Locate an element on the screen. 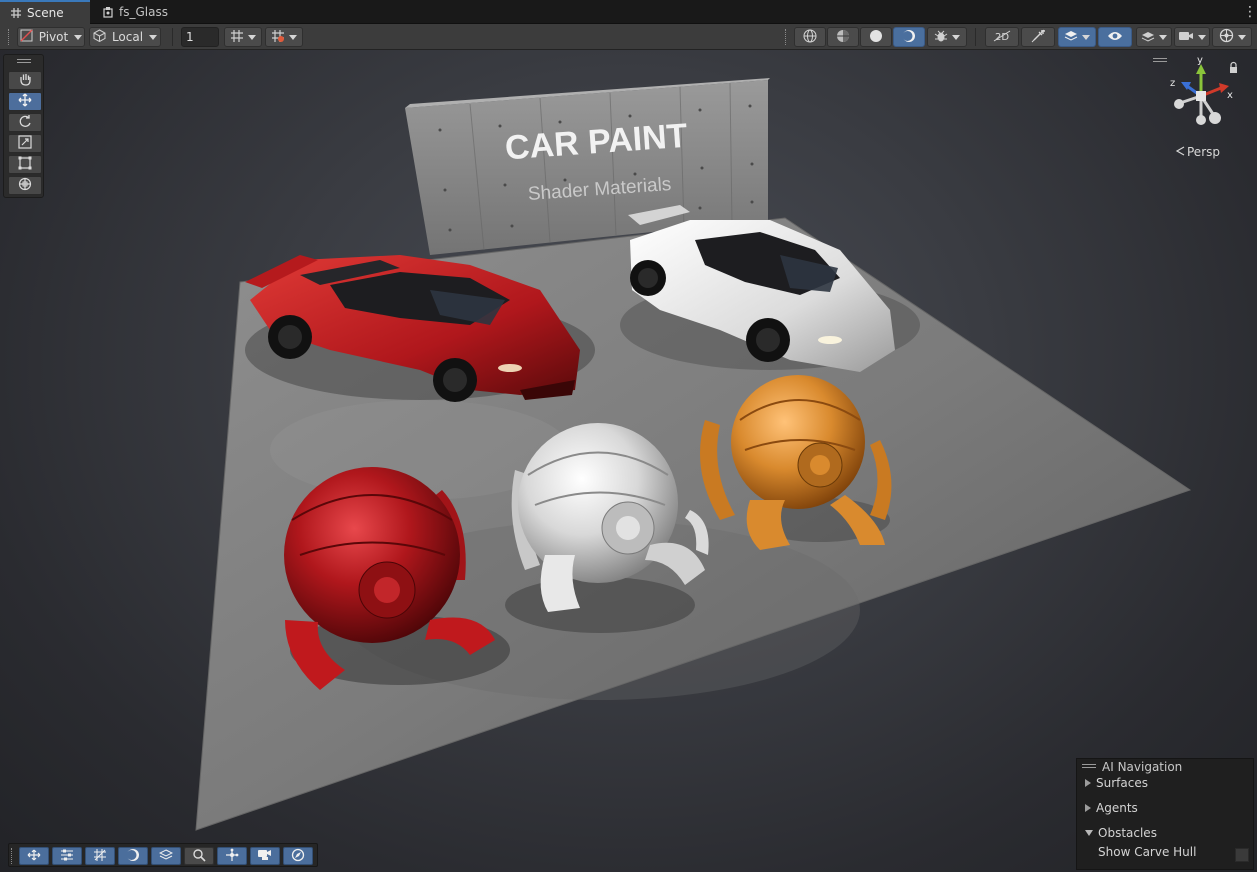 This screenshot has height=872, width=1257. shaded-button is located at coordinates (909, 37).